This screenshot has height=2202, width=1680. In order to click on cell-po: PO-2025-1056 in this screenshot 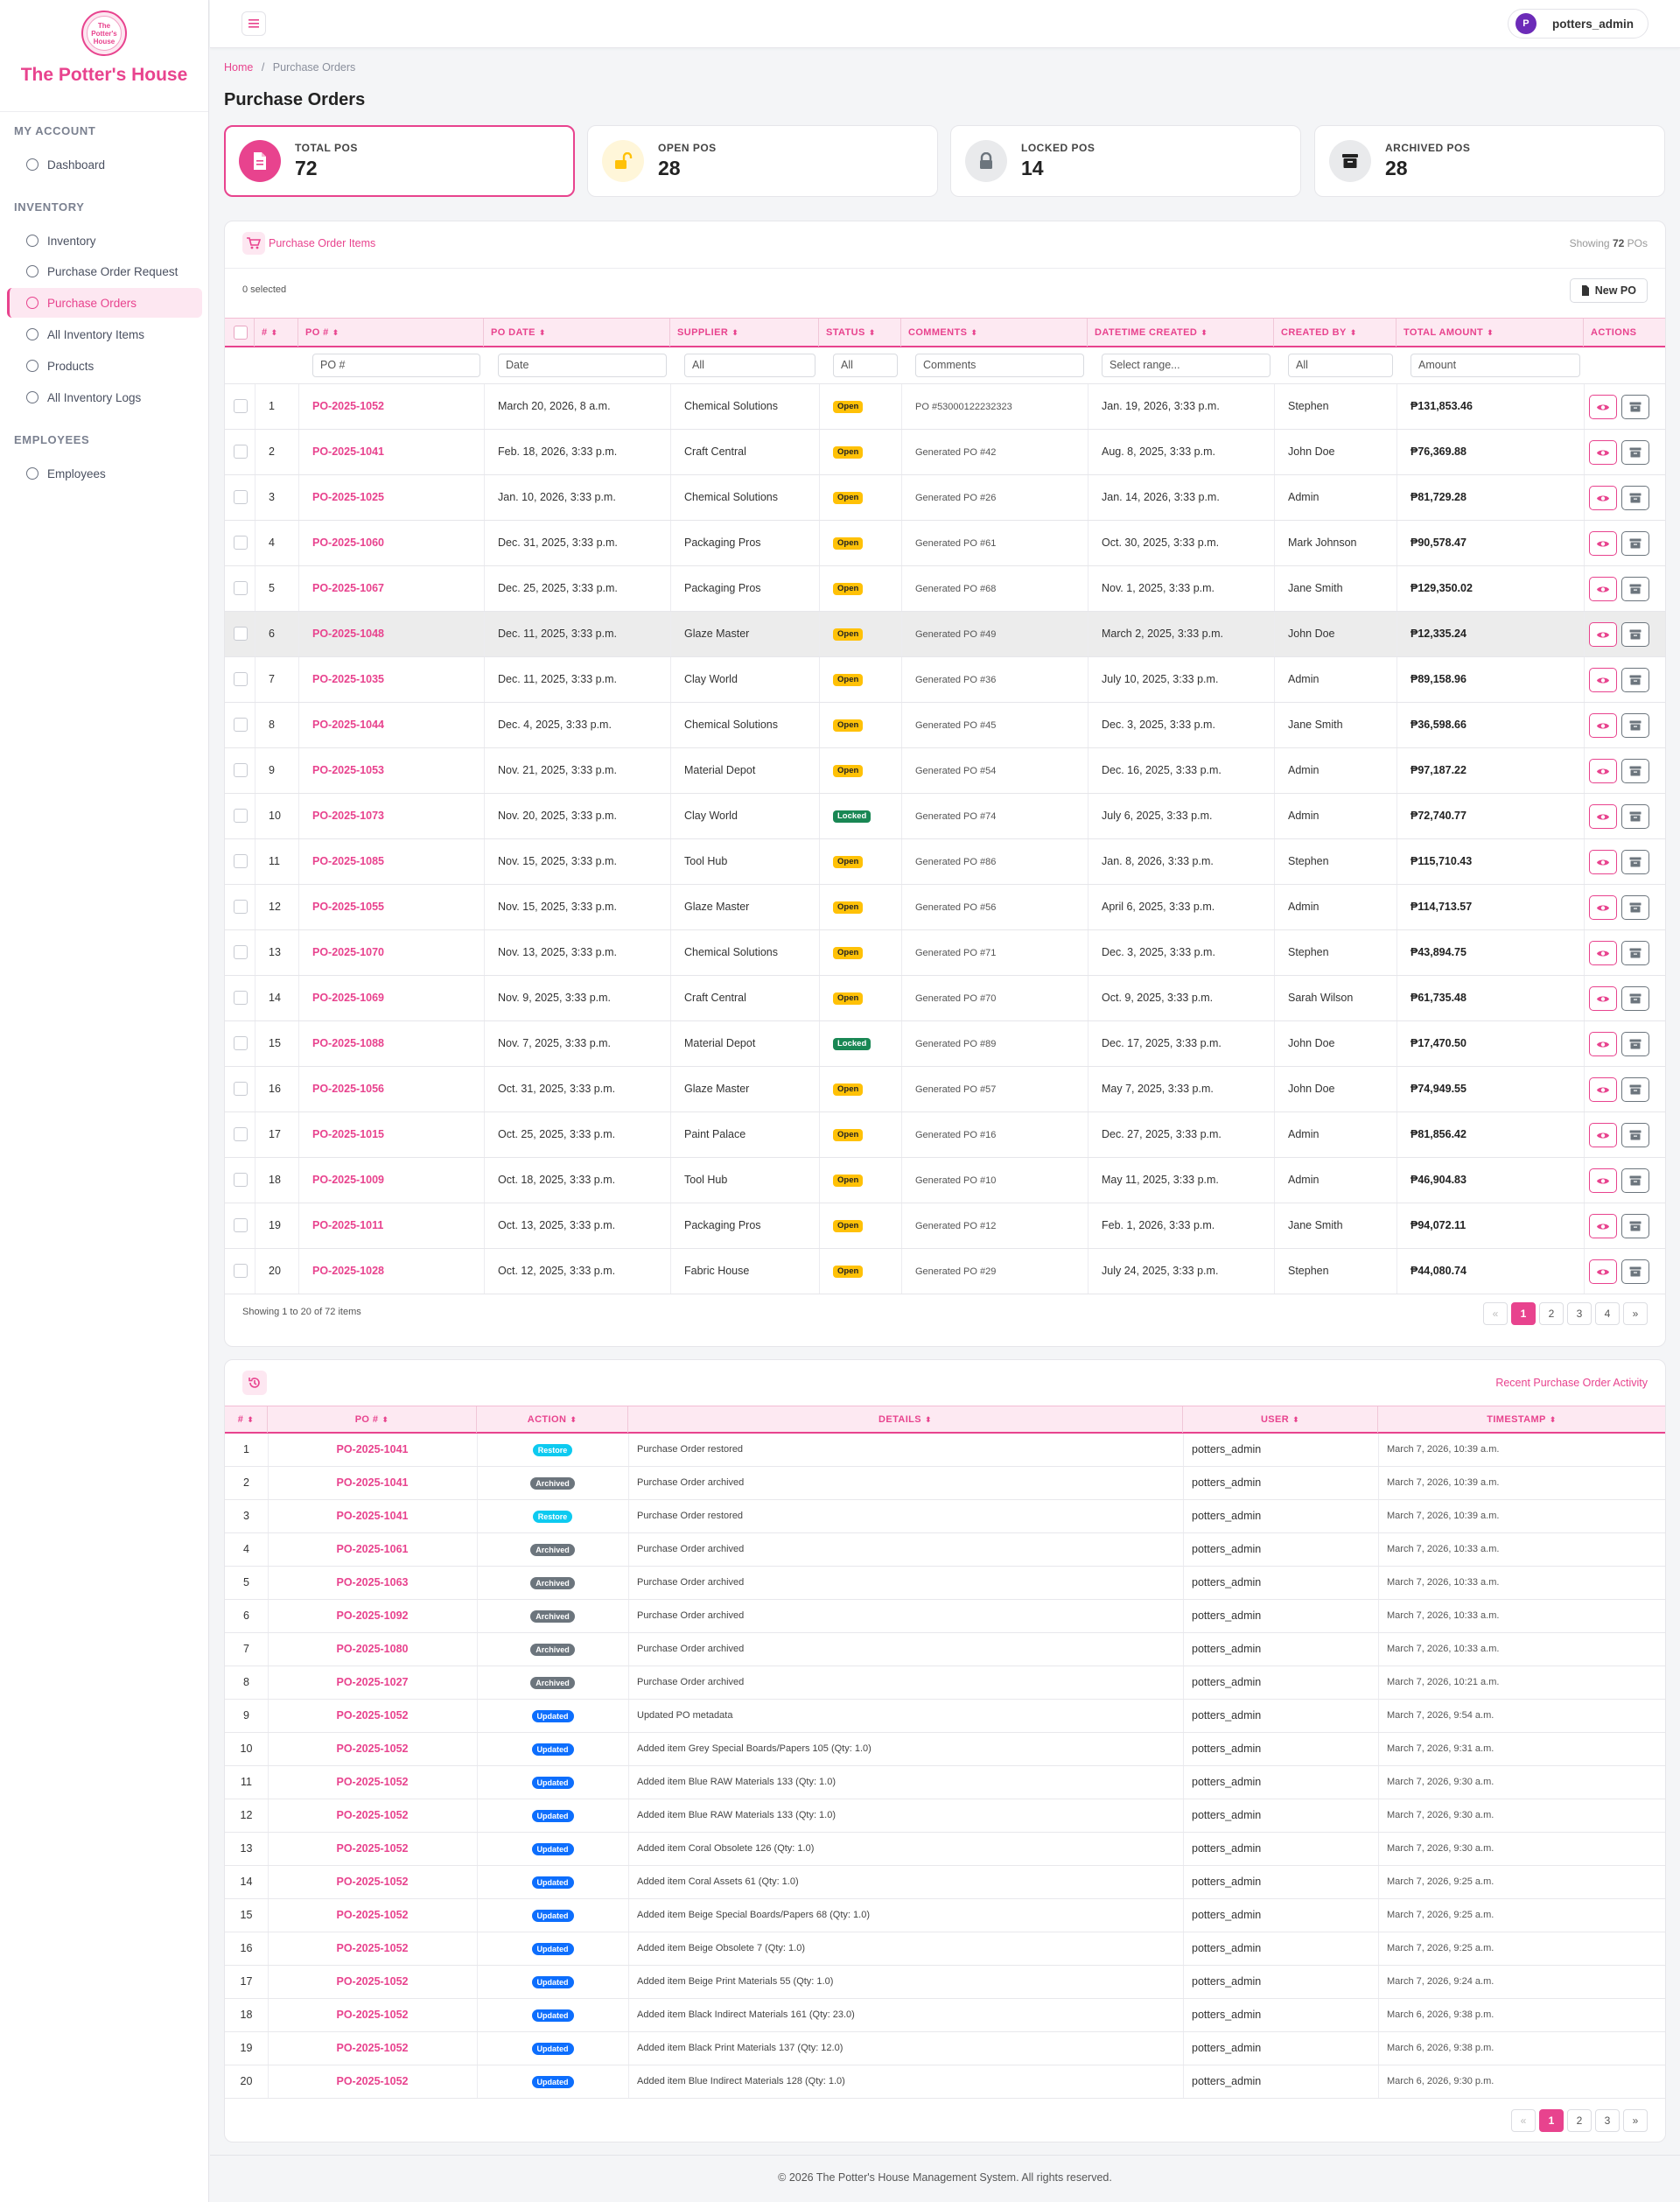, I will do `click(395, 1089)`.